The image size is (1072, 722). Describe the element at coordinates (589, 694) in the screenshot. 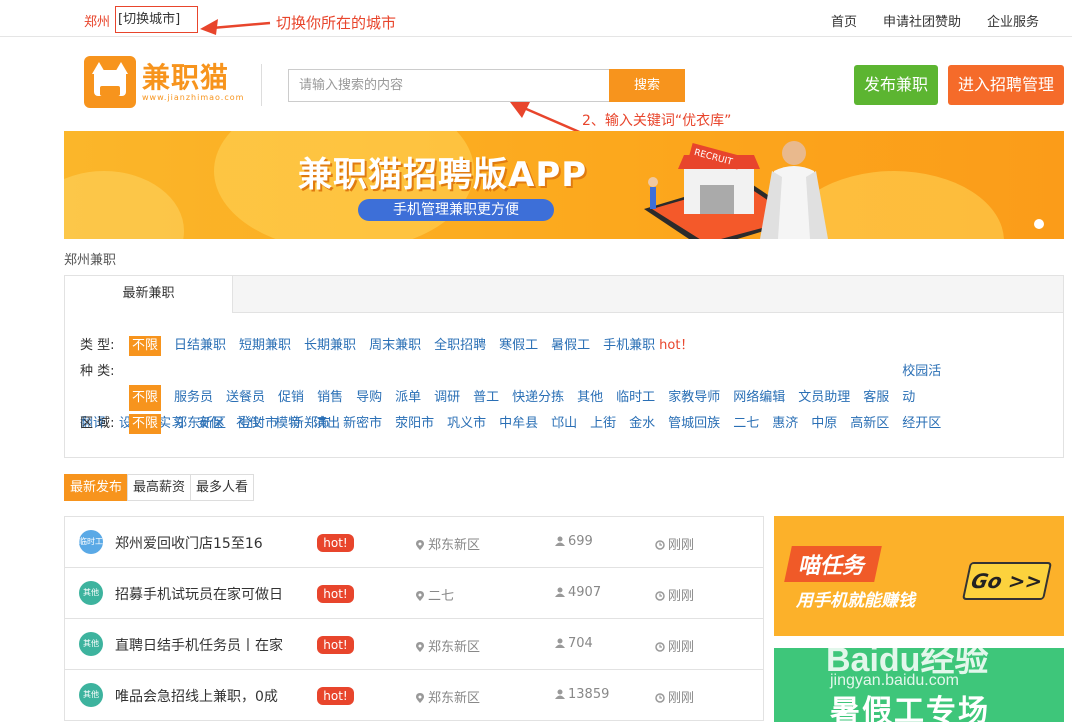

I see `job-views-text: 13859` at that location.